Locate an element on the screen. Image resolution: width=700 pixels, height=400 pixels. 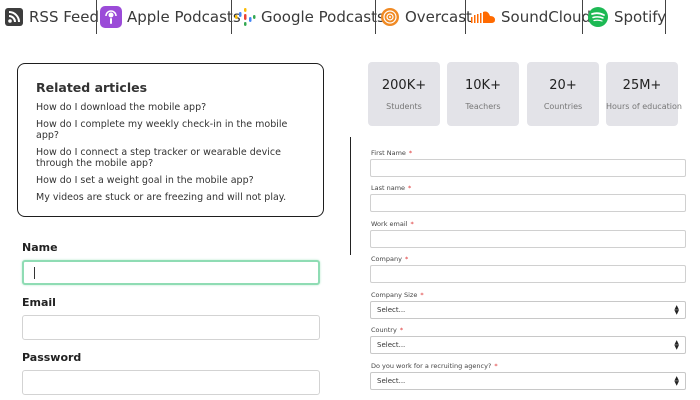
country-label: Country * is located at coordinates (387, 330).